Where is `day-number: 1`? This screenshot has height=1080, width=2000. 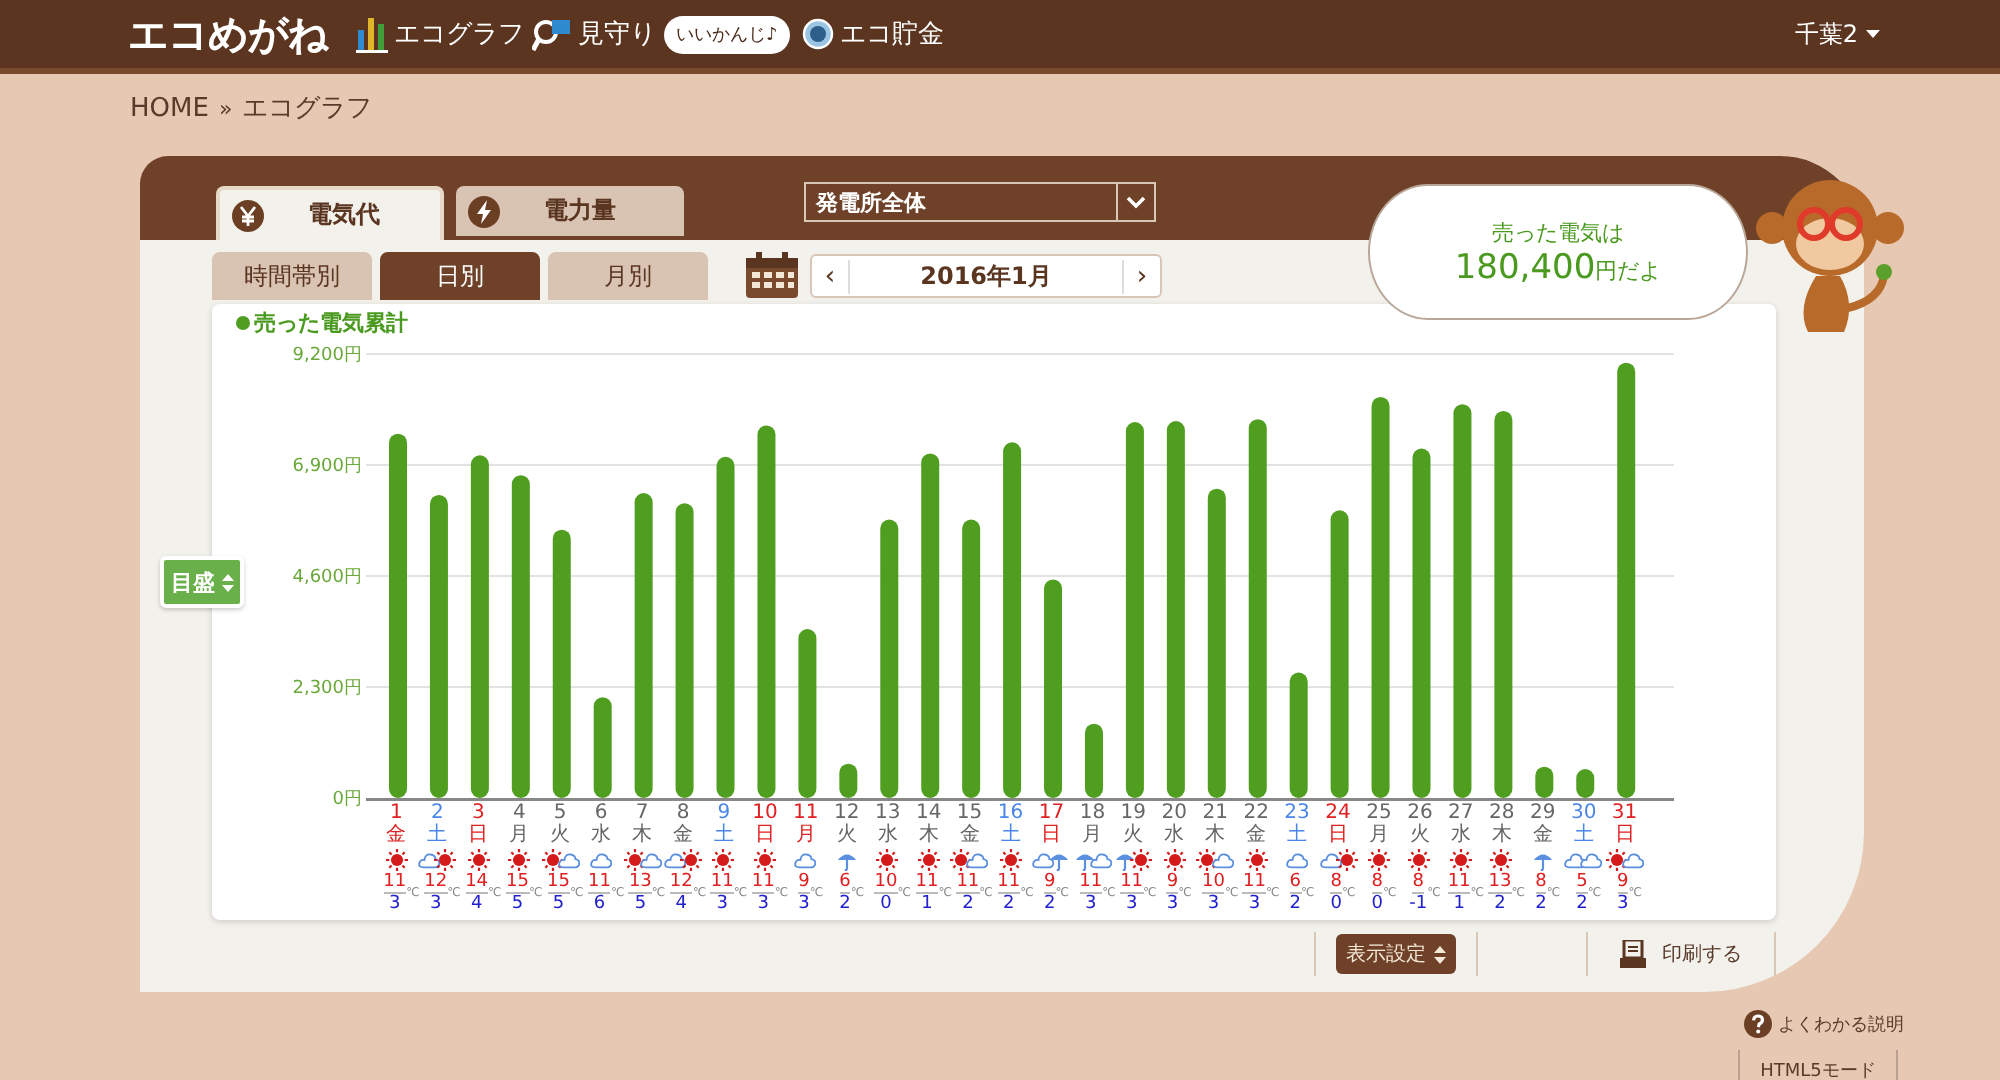
day-number: 1 is located at coordinates (396, 813).